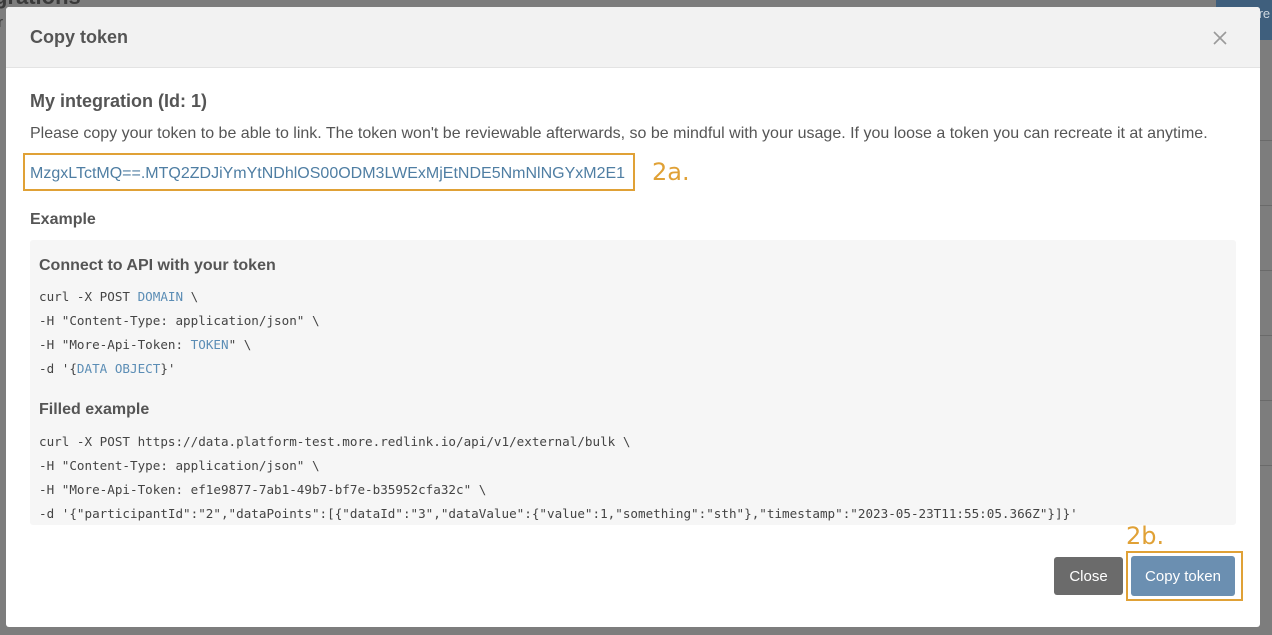 This screenshot has width=1272, height=635. I want to click on integration-name: My integration (Id: 1), so click(118, 101).